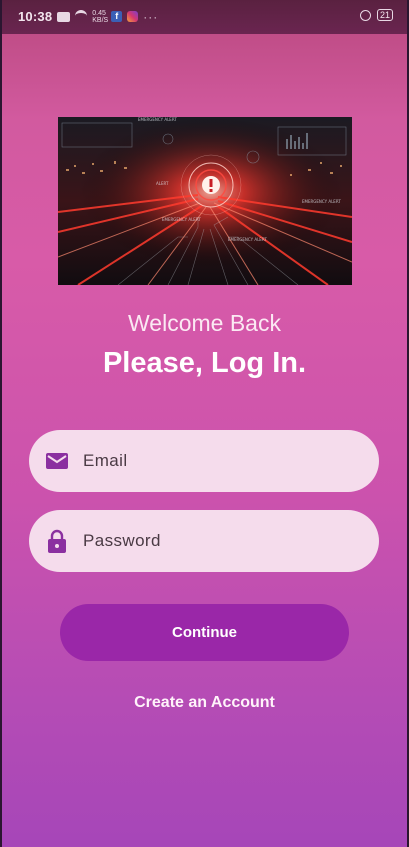  I want to click on battery-icon: 21, so click(384, 15).